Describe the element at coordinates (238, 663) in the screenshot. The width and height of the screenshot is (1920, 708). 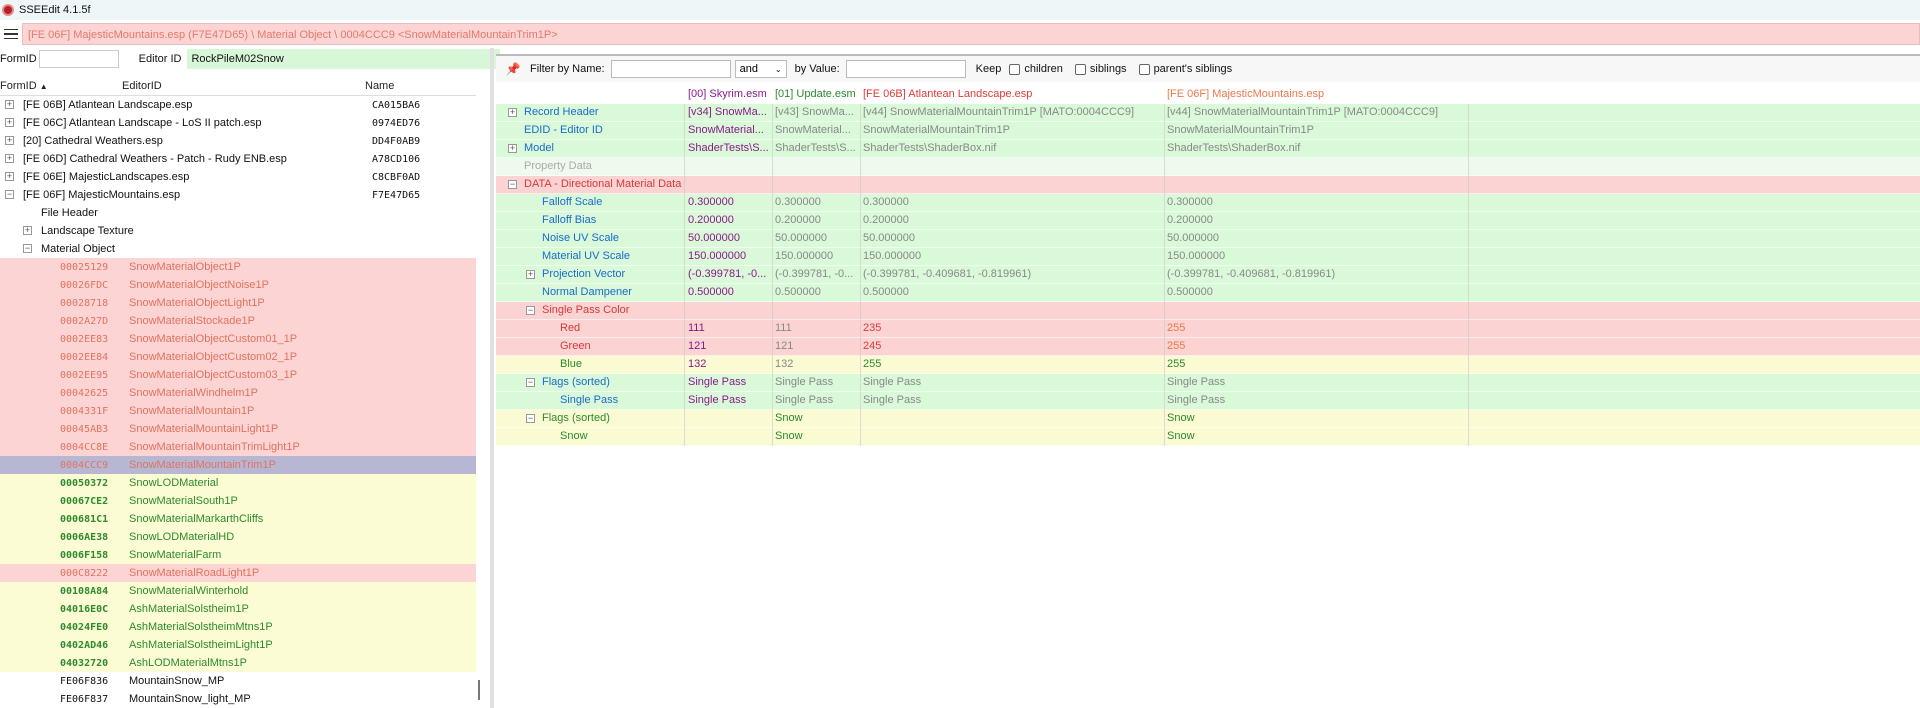
I see `record-row: 04032720 AshLODMaterialMtns1P` at that location.